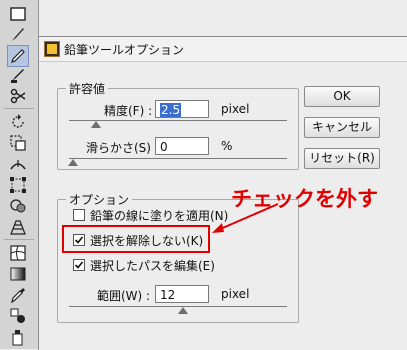 The height and width of the screenshot is (350, 407). Describe the element at coordinates (122, 148) in the screenshot. I see `smoothness-label: 滑らかさ(S) :` at that location.